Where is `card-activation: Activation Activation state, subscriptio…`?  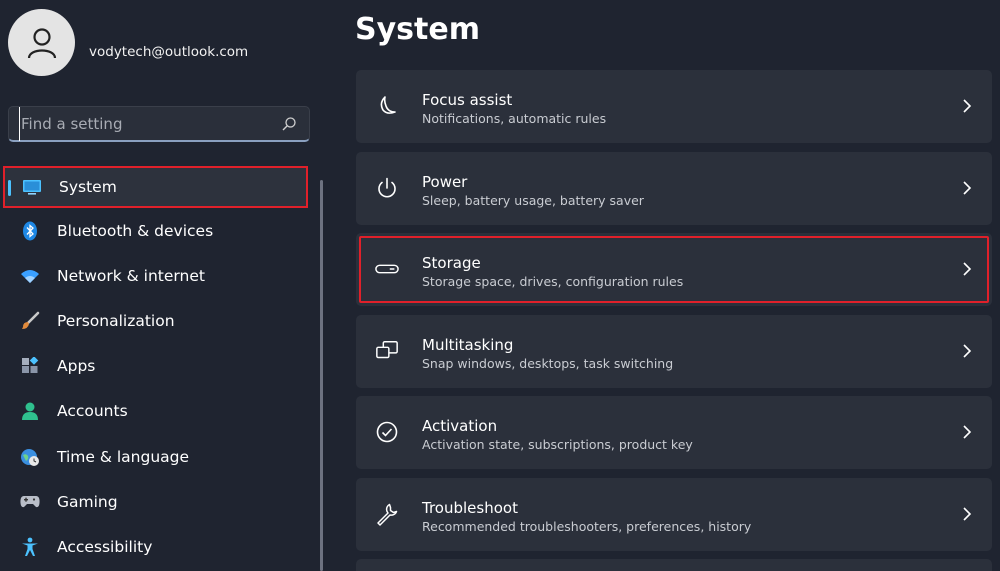
card-activation: Activation Activation state, subscriptio… is located at coordinates (674, 432).